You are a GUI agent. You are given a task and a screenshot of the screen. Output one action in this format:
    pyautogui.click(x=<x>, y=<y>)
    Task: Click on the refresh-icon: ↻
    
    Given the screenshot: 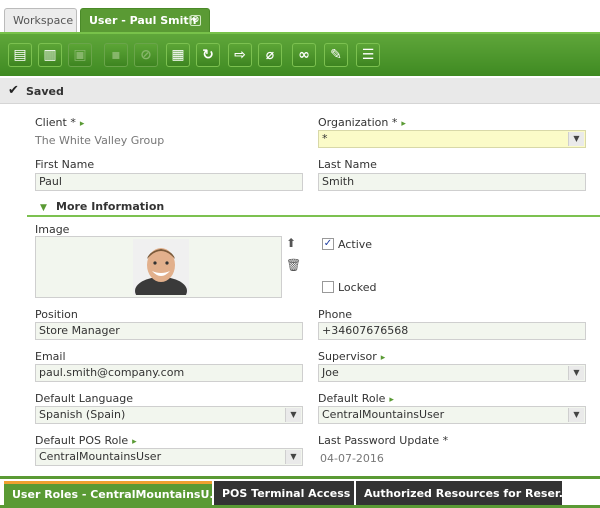 What is the action you would take?
    pyautogui.click(x=208, y=55)
    